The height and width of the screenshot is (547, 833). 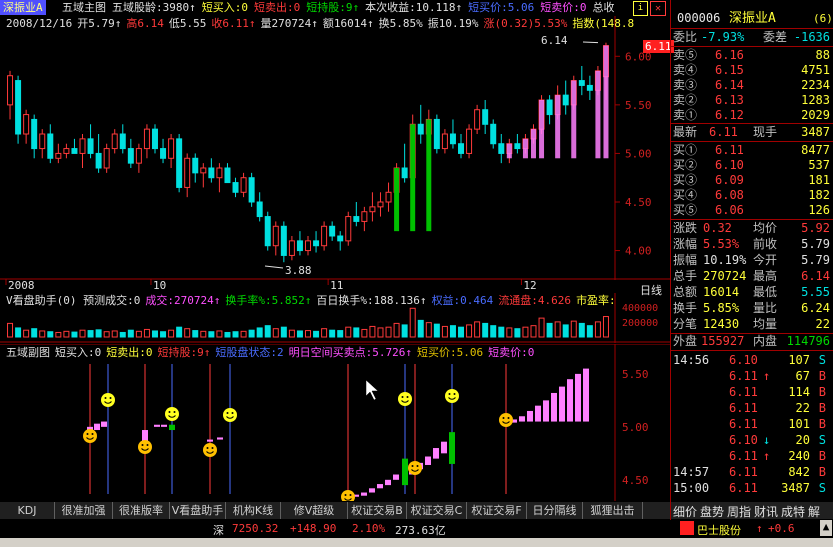 I want to click on tab-6: 权证交易B, so click(x=377, y=510).